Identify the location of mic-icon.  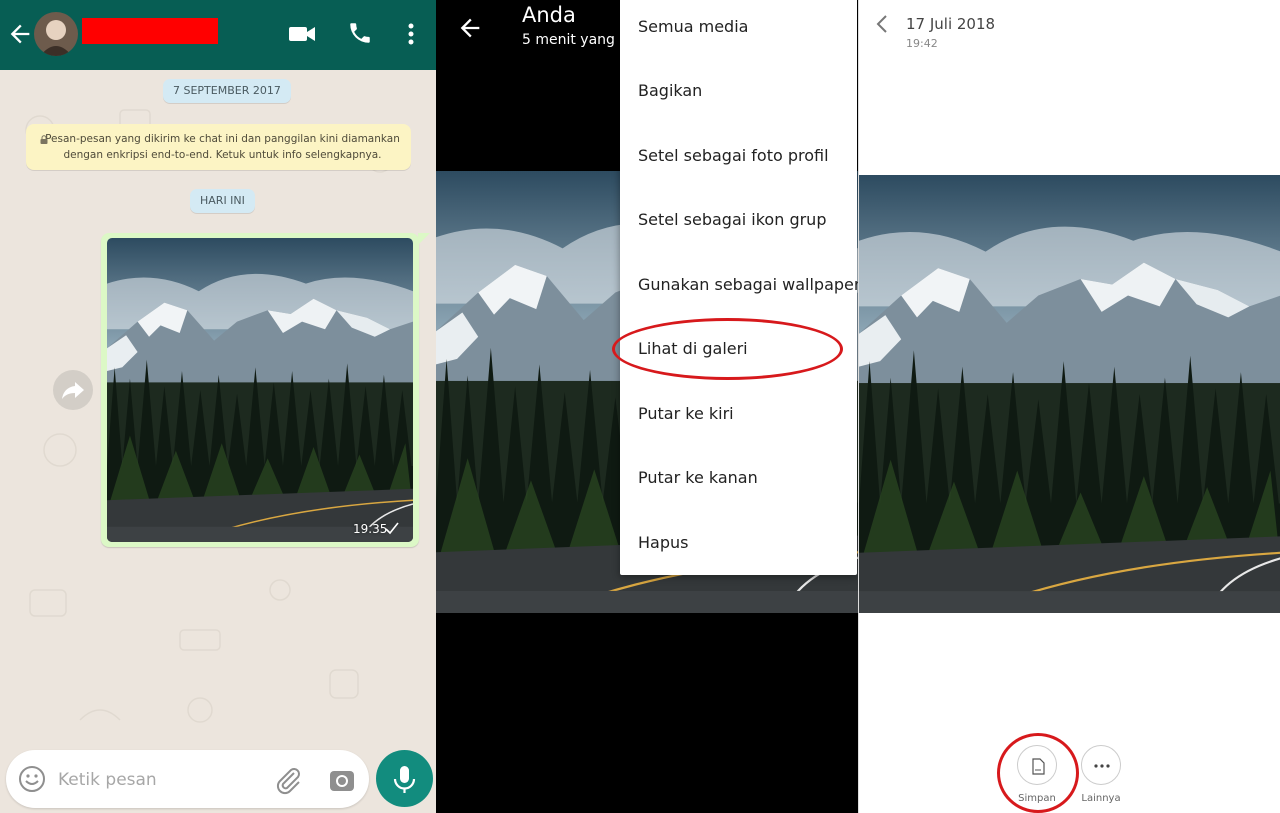
(404, 779).